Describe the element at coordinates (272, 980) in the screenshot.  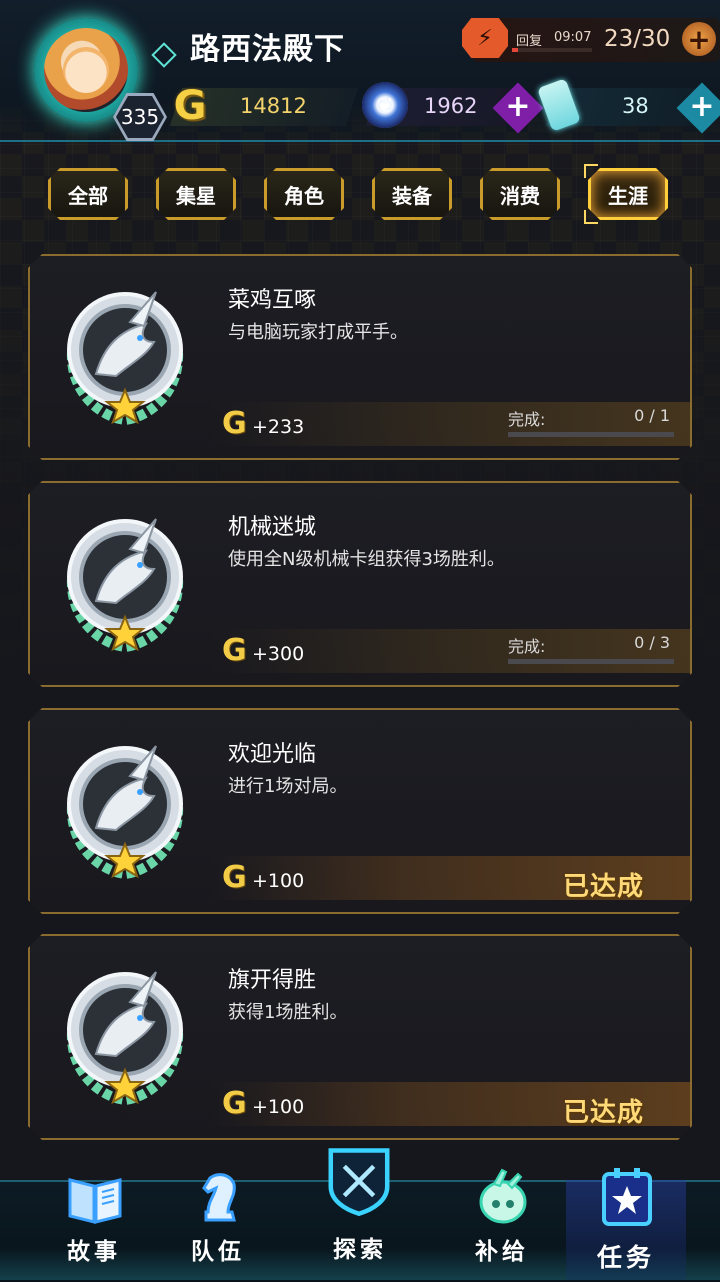
I see `mission-title: 旗开得胜` at that location.